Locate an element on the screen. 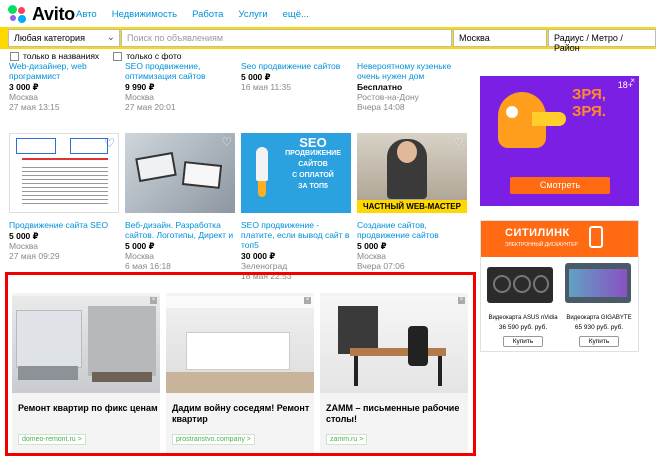  listing-date: 27 мая 09:29 is located at coordinates (34, 256).